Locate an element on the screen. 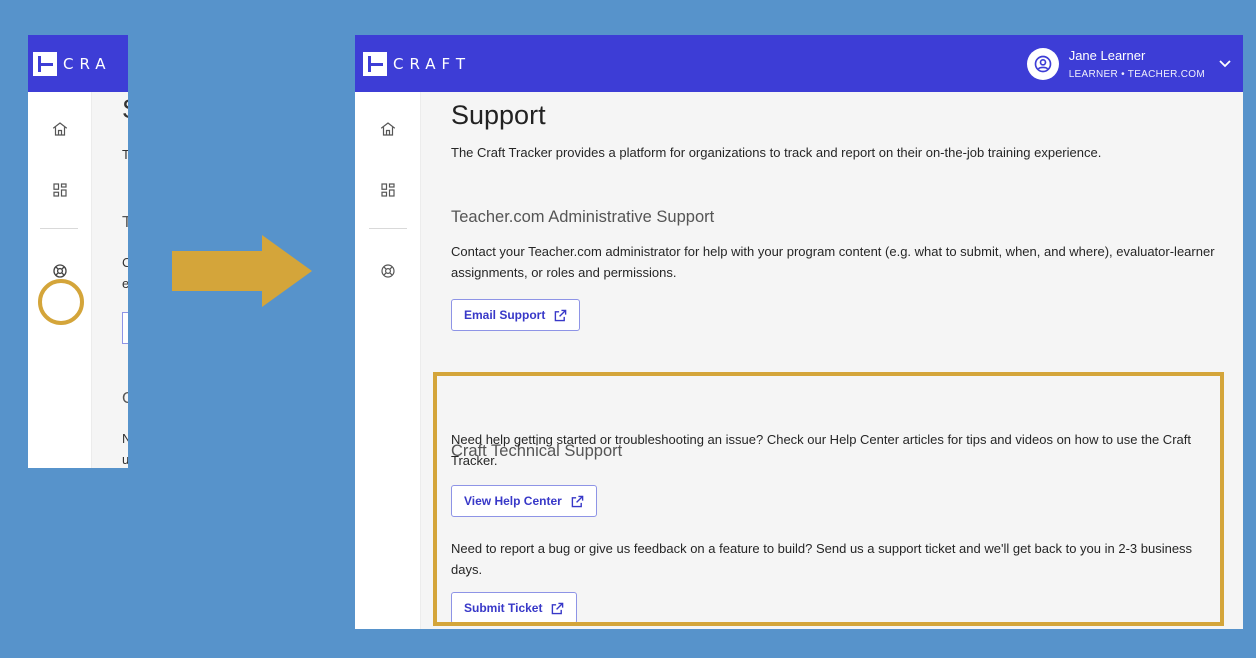 The image size is (1256, 658). mini-header: CRA is located at coordinates (78, 63).